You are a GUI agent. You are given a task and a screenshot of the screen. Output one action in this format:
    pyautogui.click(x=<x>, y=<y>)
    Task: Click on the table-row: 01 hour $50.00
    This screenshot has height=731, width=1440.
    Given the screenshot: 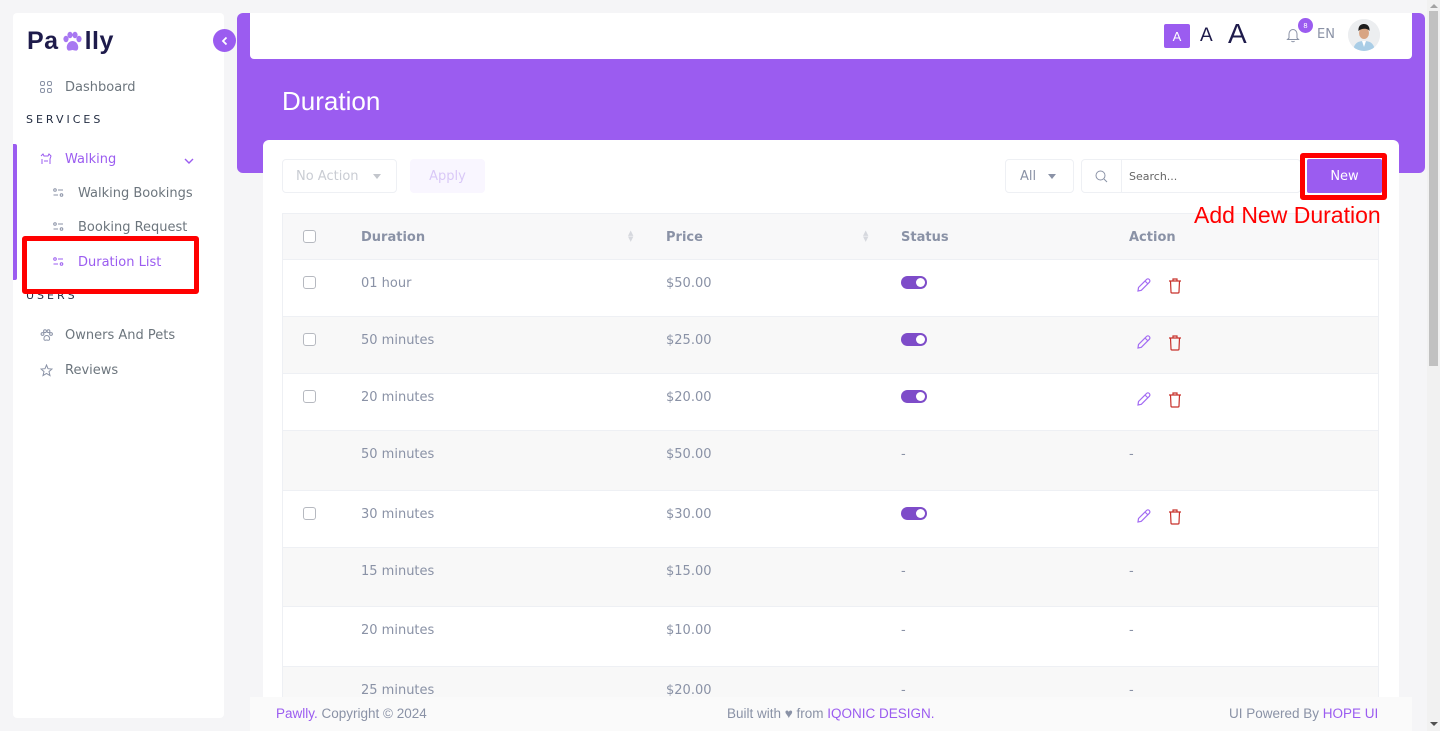 What is the action you would take?
    pyautogui.click(x=830, y=288)
    